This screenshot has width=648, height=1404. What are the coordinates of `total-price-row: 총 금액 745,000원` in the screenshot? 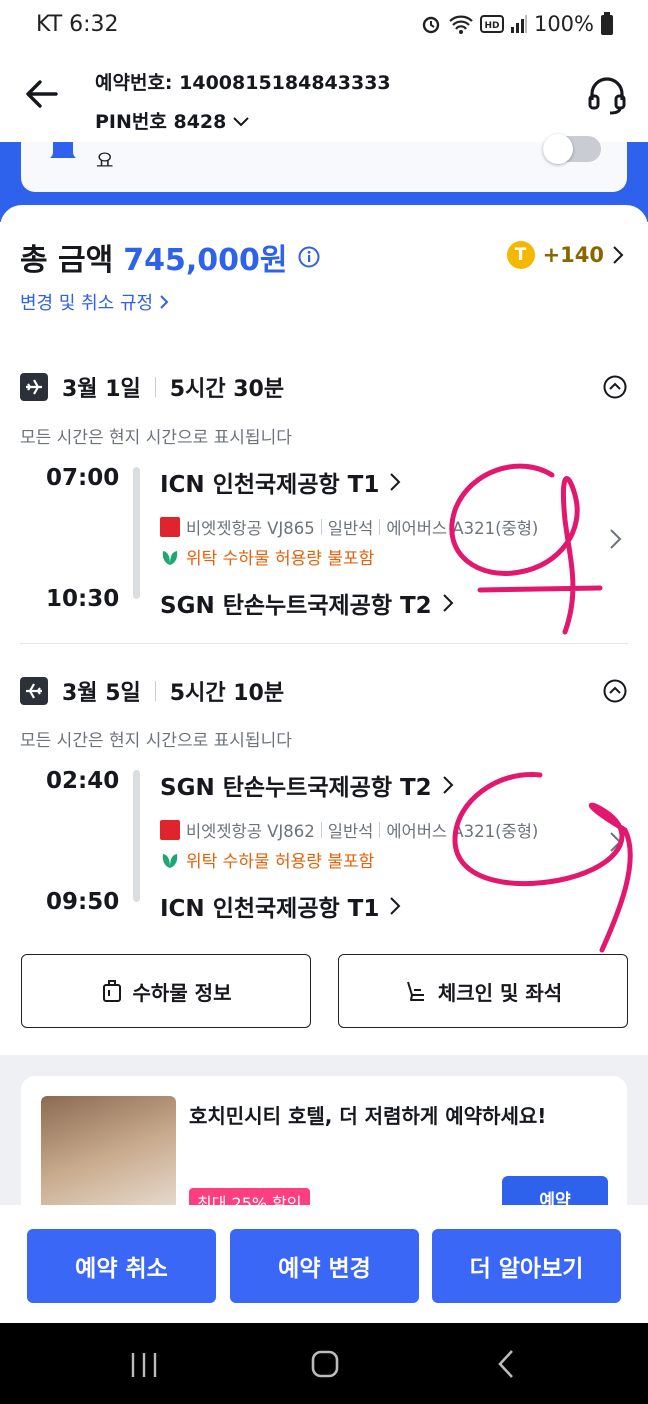 It's located at (170, 257).